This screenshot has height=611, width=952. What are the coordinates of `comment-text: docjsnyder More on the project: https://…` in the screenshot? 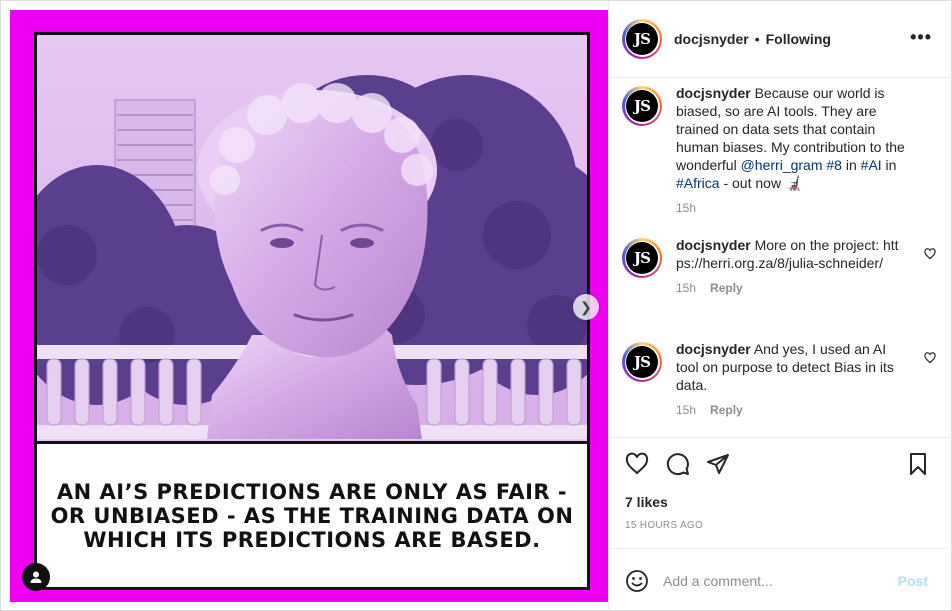 It's located at (791, 254).